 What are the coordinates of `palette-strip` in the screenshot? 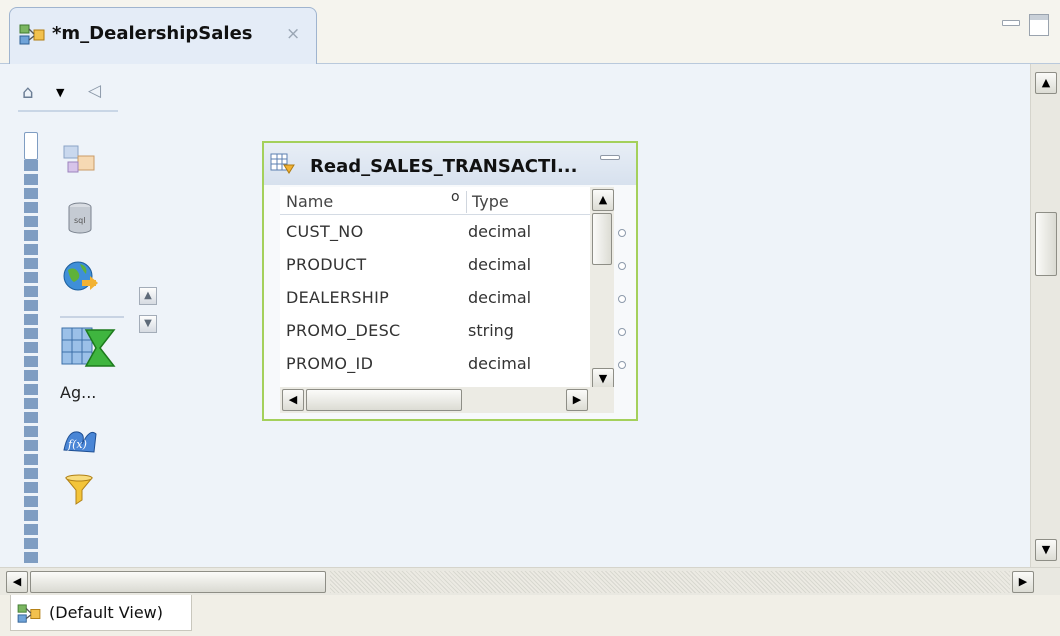 It's located at (31, 362).